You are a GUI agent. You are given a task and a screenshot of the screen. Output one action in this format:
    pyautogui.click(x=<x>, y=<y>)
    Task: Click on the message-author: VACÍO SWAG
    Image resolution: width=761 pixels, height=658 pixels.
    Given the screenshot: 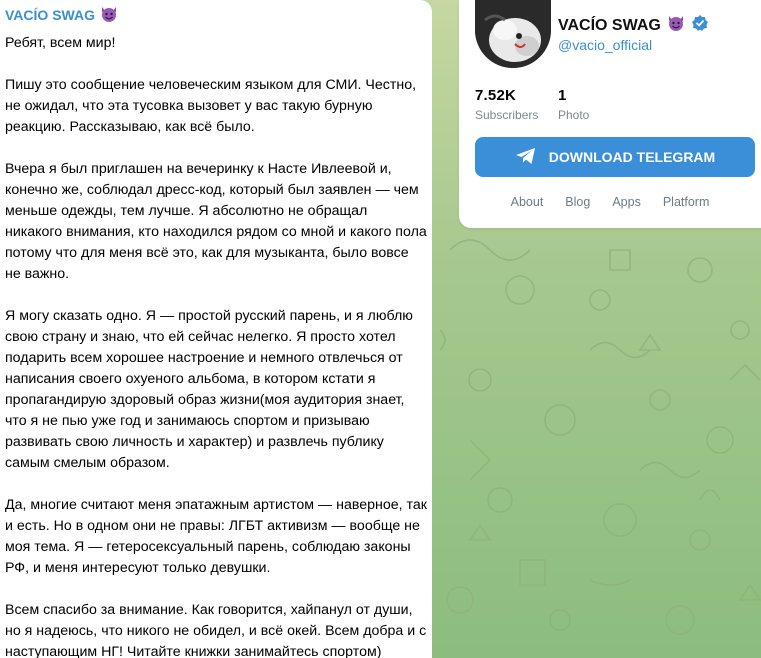 What is the action you would take?
    pyautogui.click(x=218, y=15)
    